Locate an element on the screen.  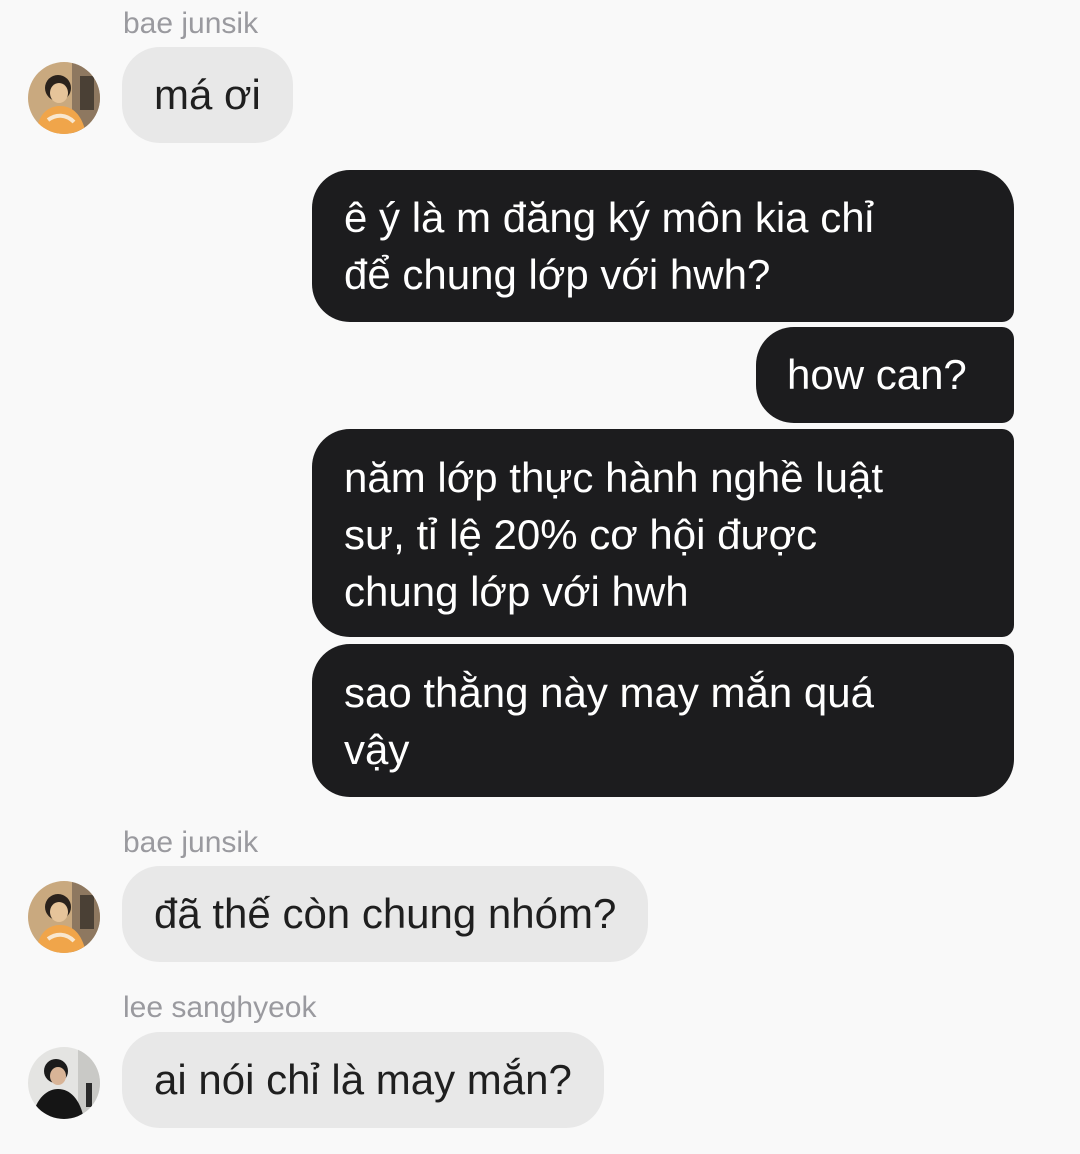
message-text-line: vậy is located at coordinates (377, 749).